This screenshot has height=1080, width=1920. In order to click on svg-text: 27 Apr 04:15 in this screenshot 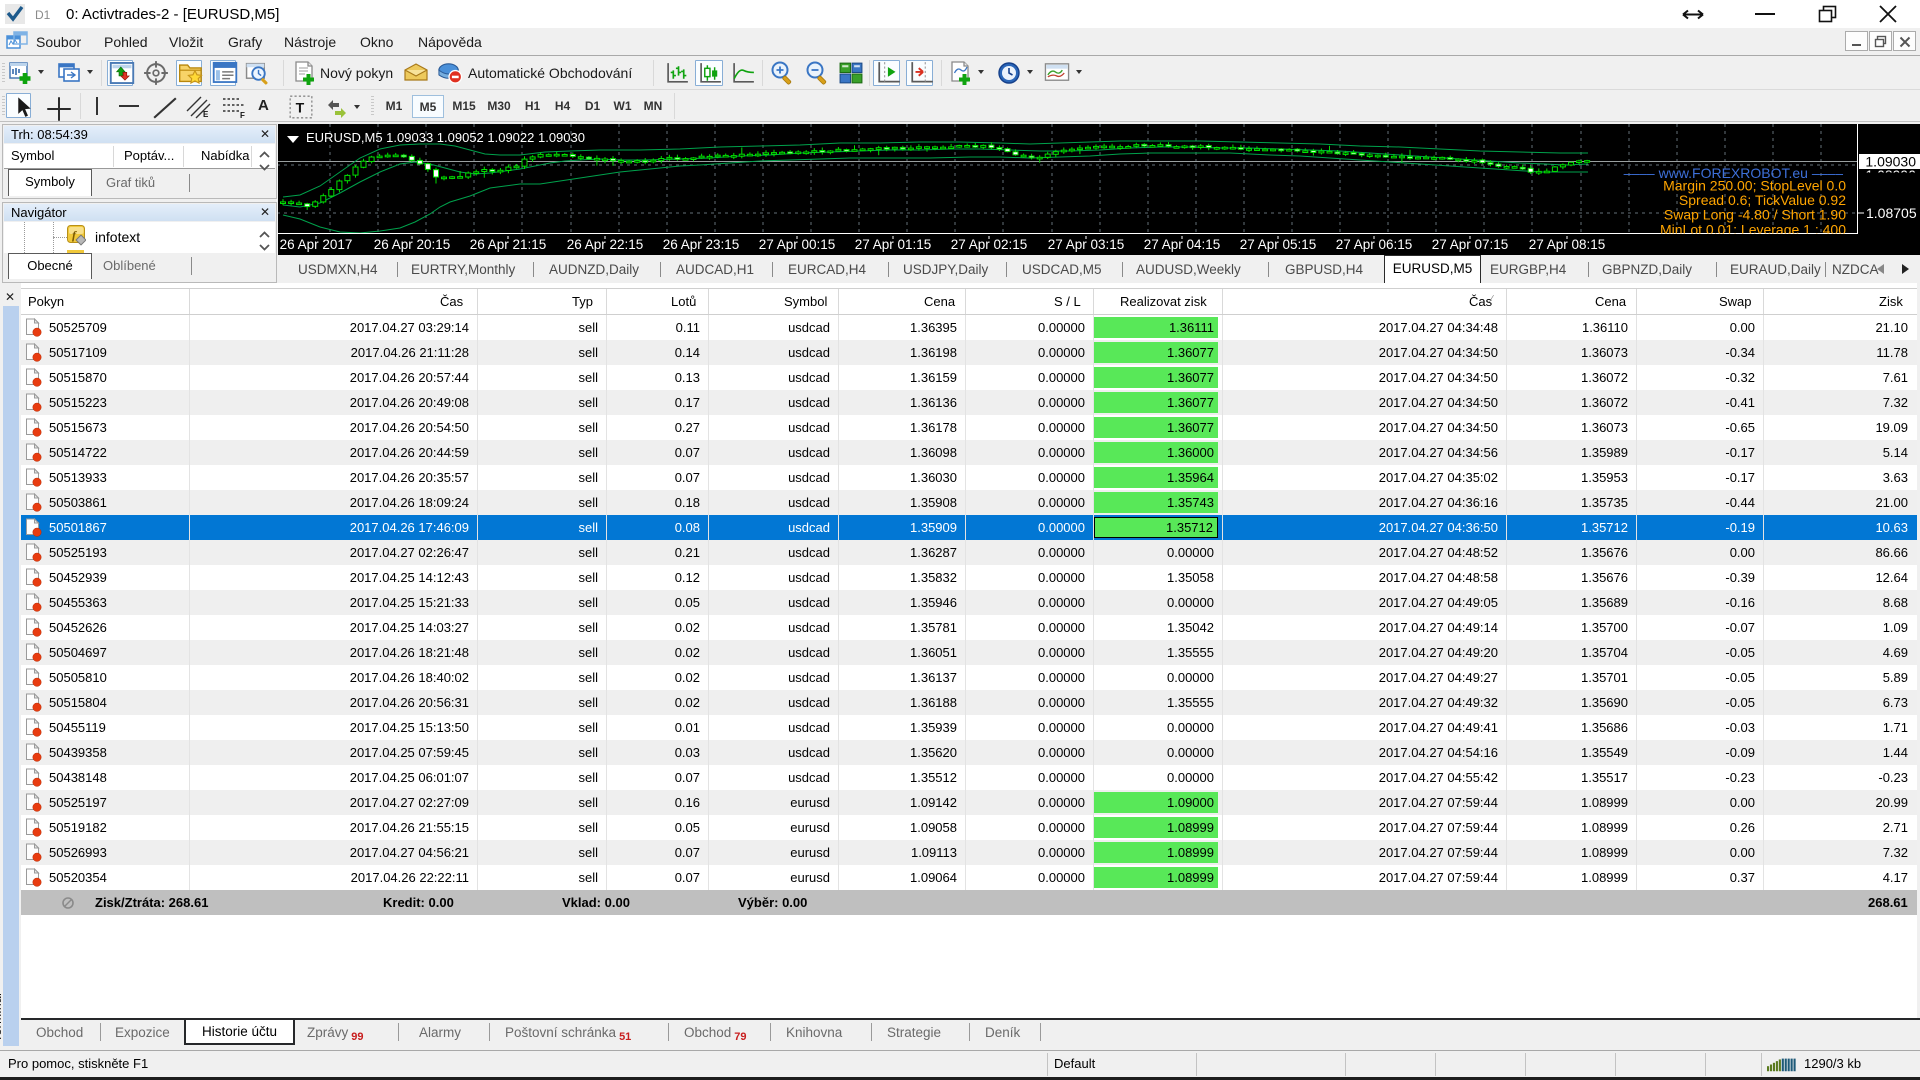, I will do `click(1182, 244)`.